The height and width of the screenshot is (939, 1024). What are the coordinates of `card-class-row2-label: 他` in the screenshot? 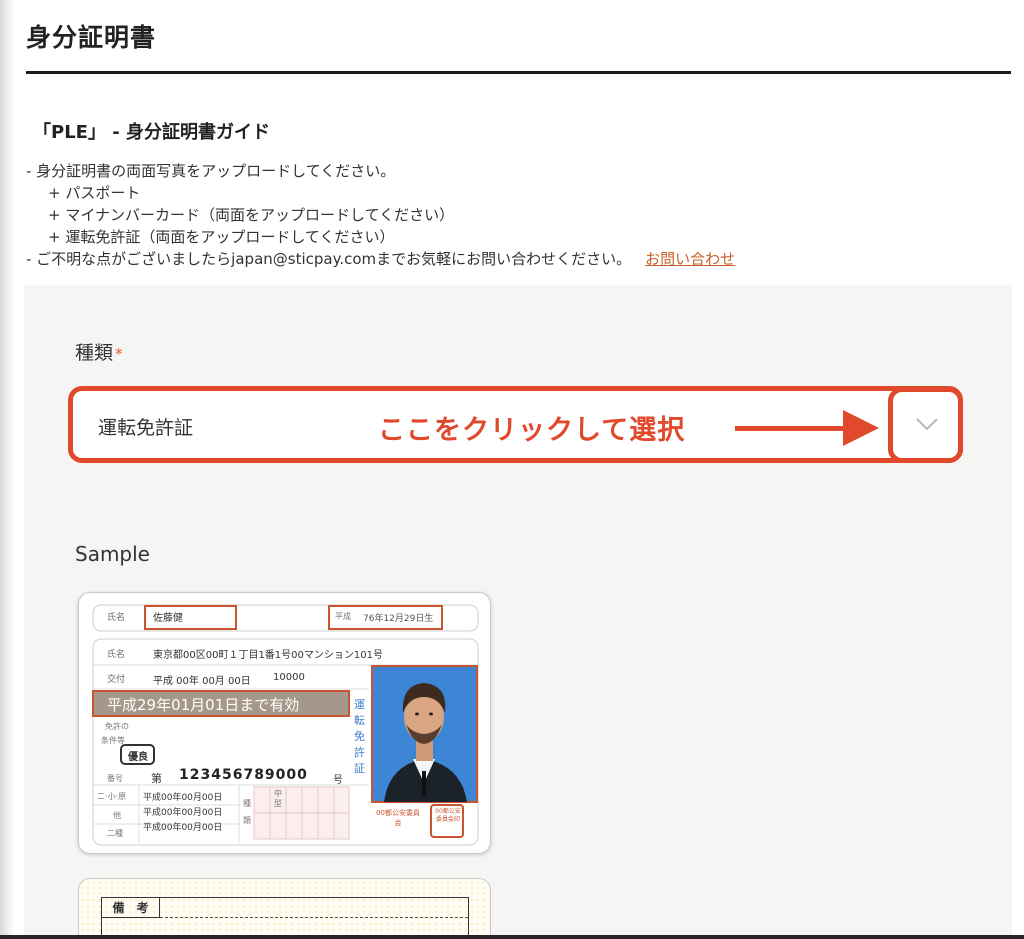 It's located at (117, 815).